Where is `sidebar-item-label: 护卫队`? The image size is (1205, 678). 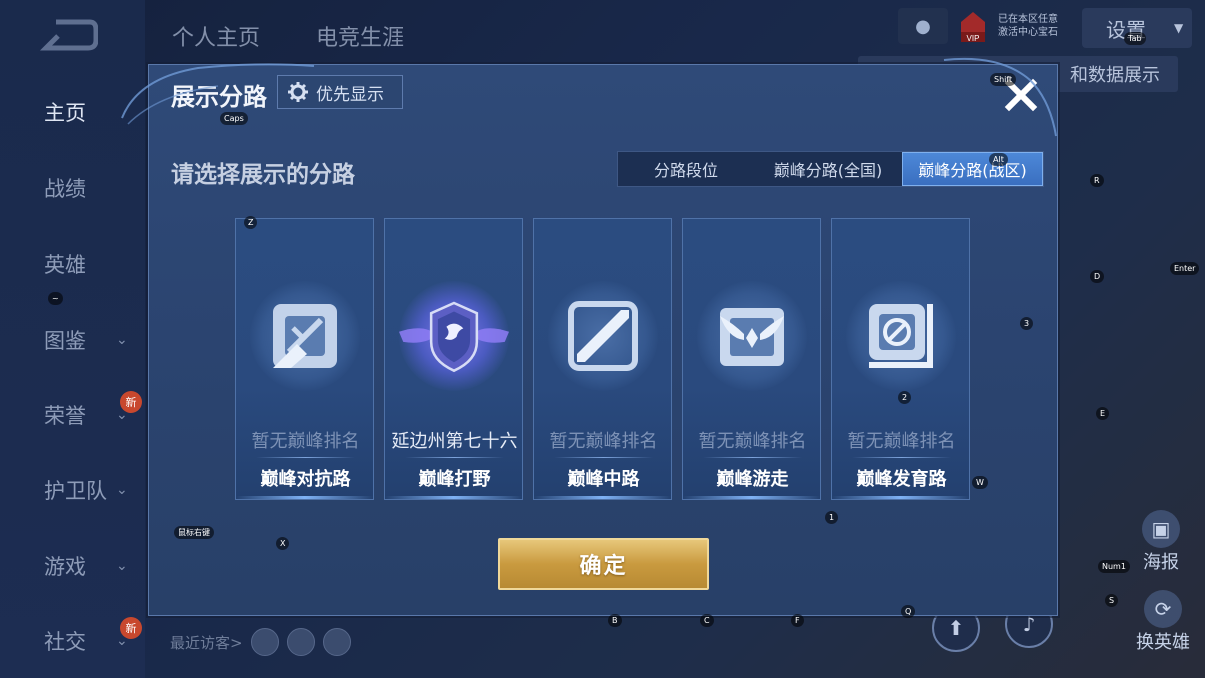 sidebar-item-label: 护卫队 is located at coordinates (75, 491).